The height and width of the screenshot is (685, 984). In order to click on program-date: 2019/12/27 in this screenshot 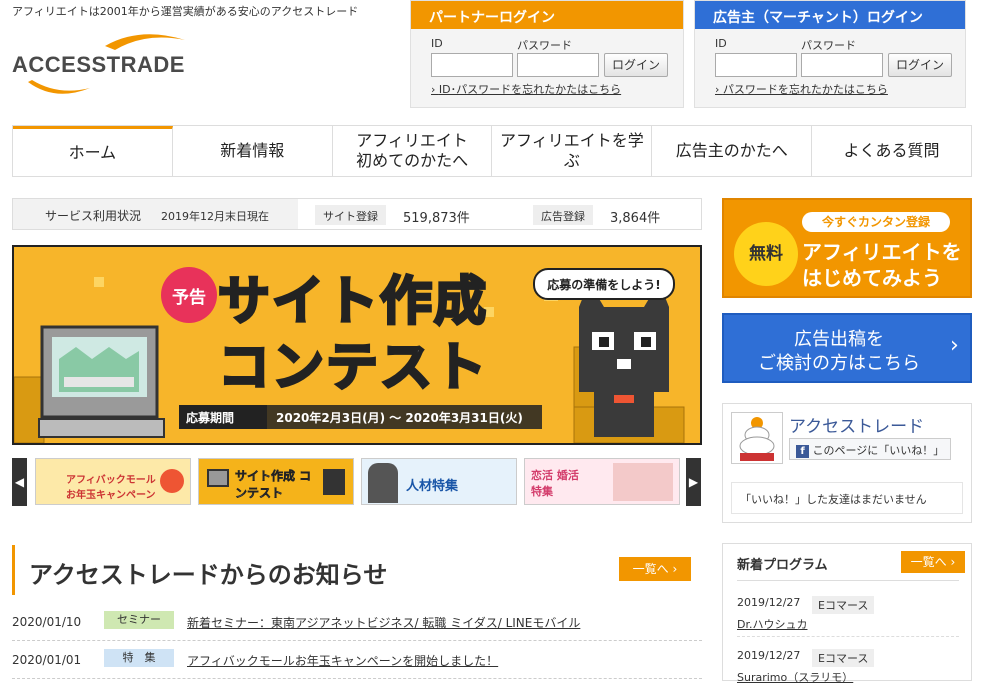, I will do `click(769, 602)`.